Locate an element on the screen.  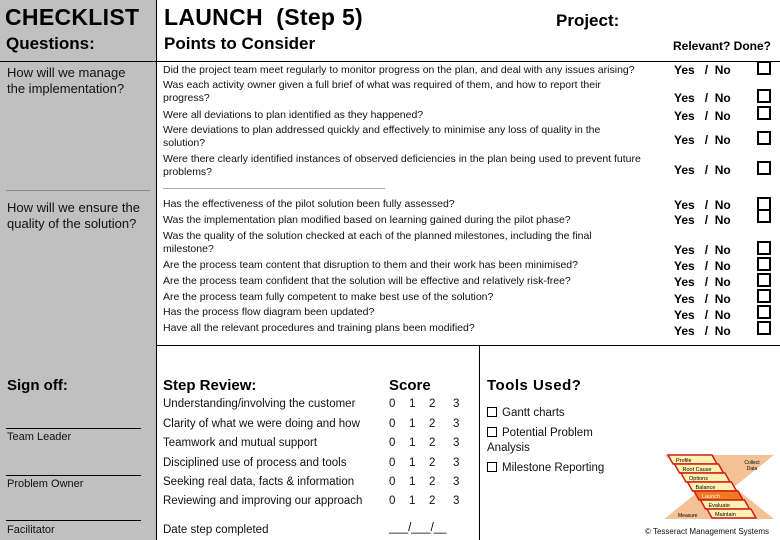
tools-divider is located at coordinates (479, 443).